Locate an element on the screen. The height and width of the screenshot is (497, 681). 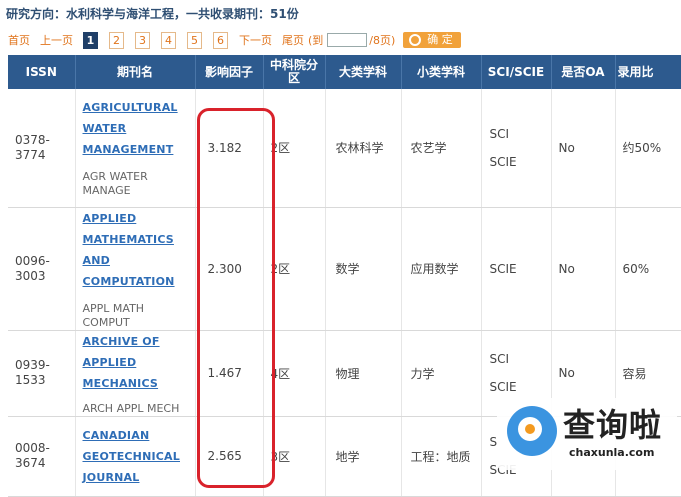
last-page-link: 尾页 is located at coordinates (293, 40).